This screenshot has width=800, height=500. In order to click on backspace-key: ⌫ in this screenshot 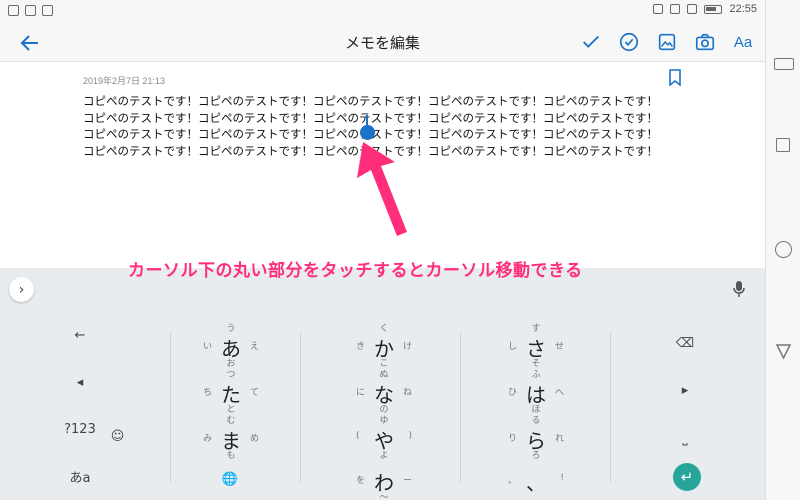, I will do `click(685, 344)`.